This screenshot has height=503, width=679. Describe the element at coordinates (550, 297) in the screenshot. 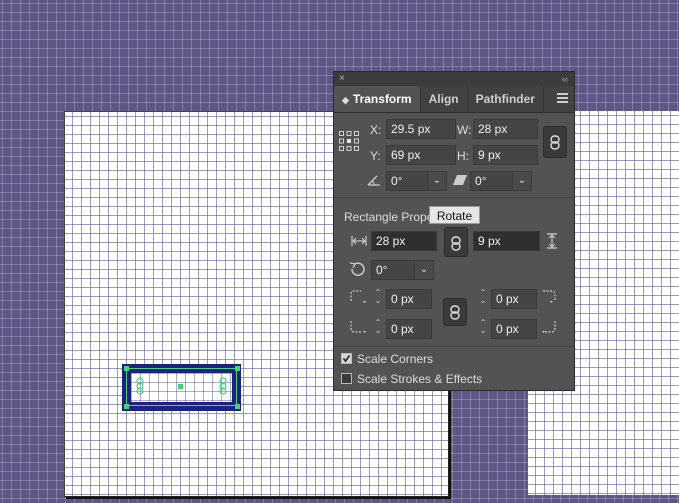

I see `corner-type-tr-icon` at that location.